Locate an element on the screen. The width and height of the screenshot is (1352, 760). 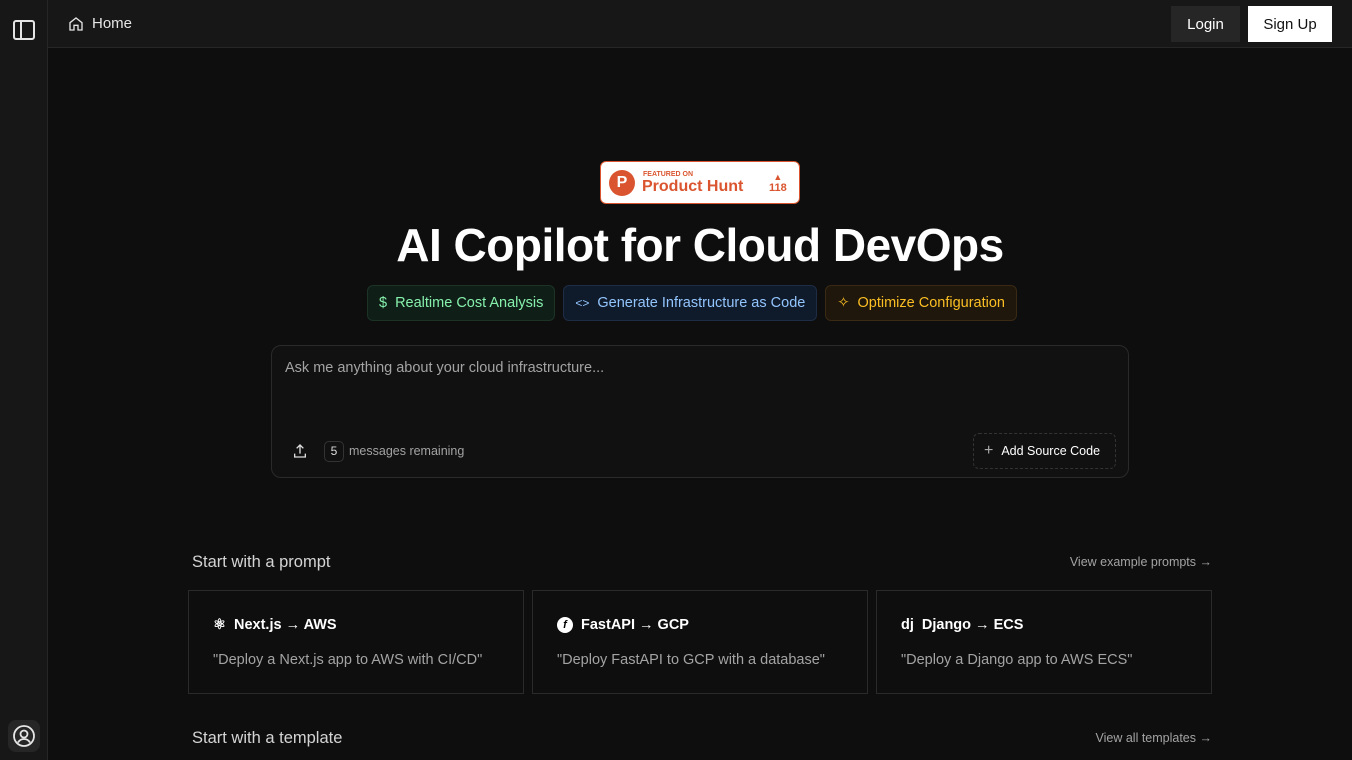
user-icon is located at coordinates (24, 736).